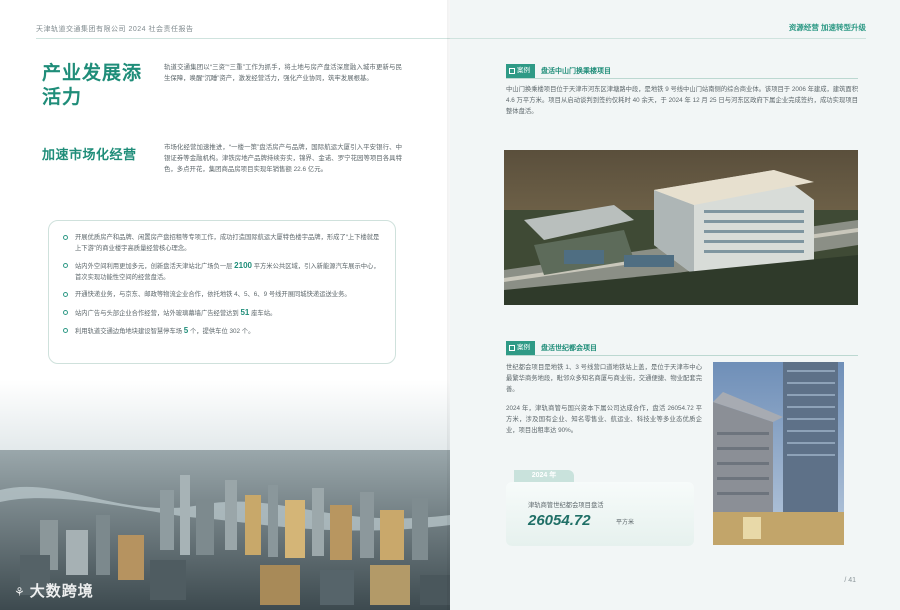 The width and height of the screenshot is (900, 610). Describe the element at coordinates (115, 29) in the screenshot. I see `report-header: 天津轨道交通集团有限公司 2024 社会责任报告` at that location.